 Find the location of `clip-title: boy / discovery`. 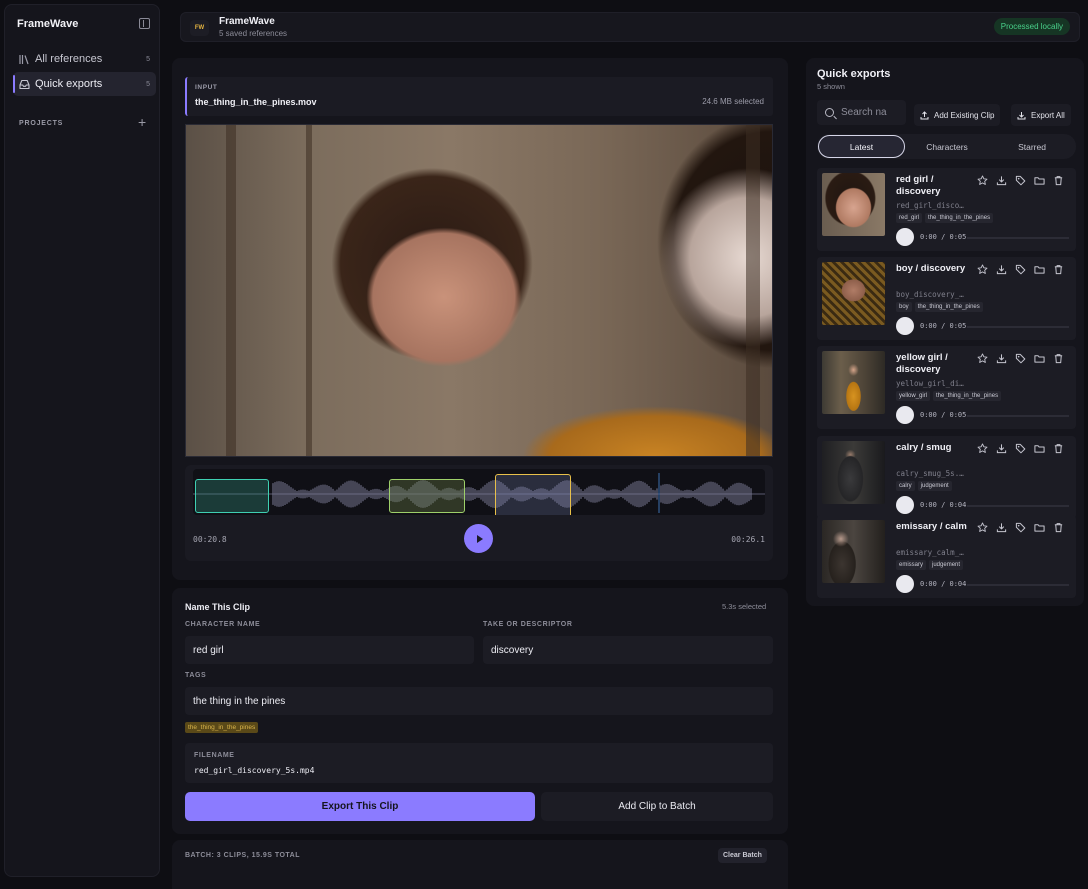

clip-title: boy / discovery is located at coordinates (931, 268).